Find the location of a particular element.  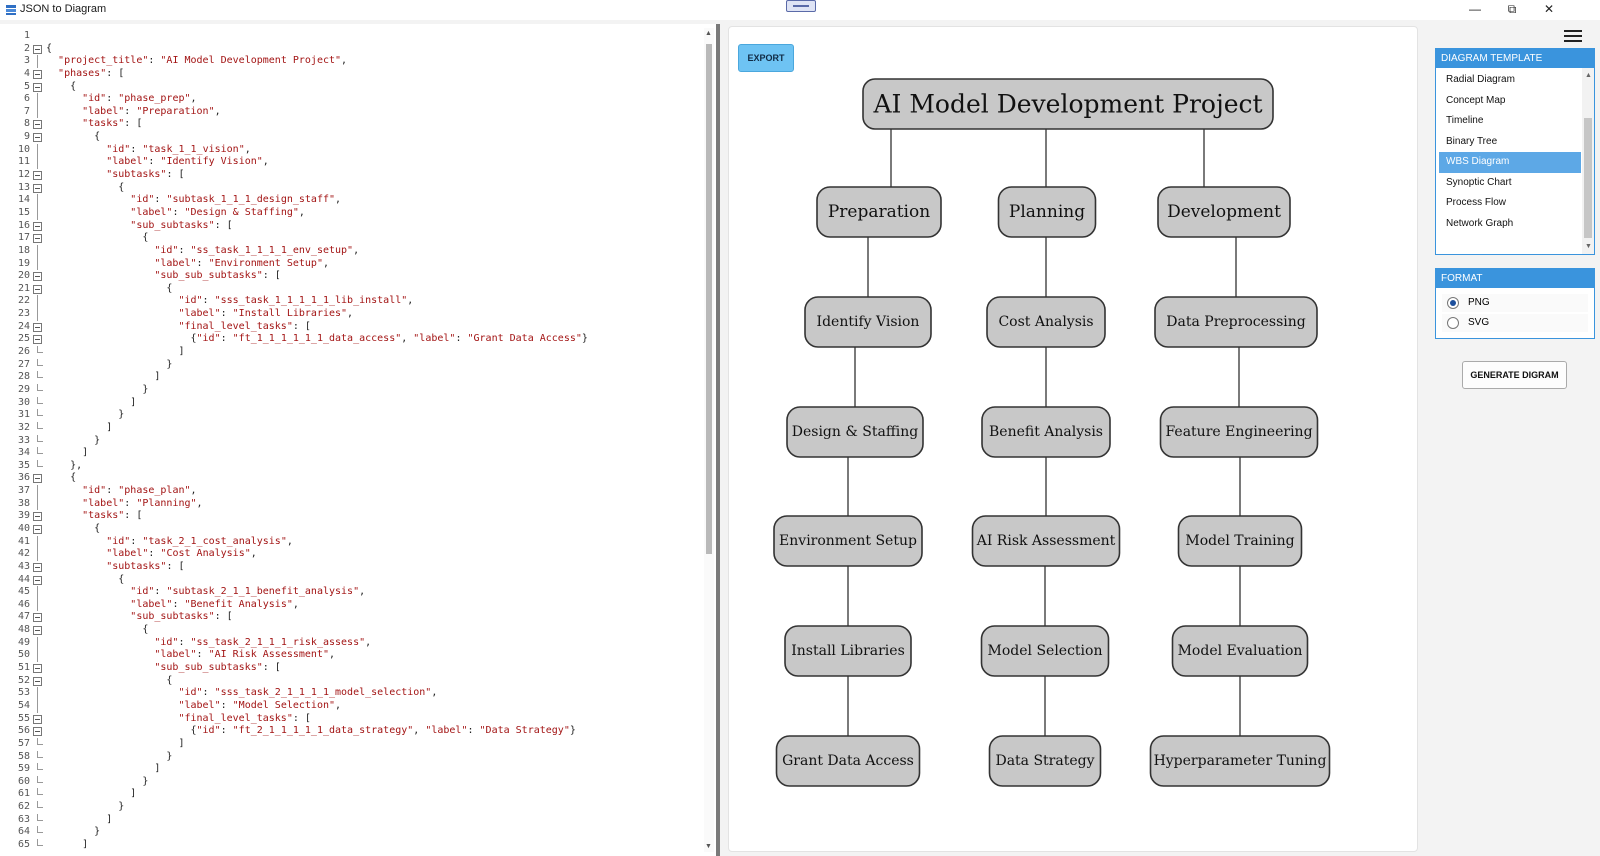

template-option: Binary Tree is located at coordinates (1510, 142).